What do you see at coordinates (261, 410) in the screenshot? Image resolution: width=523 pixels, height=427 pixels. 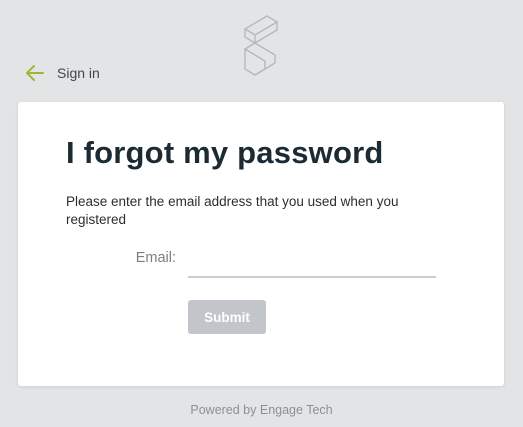 I see `powered-by-footer: Powered by Engage Tech` at bounding box center [261, 410].